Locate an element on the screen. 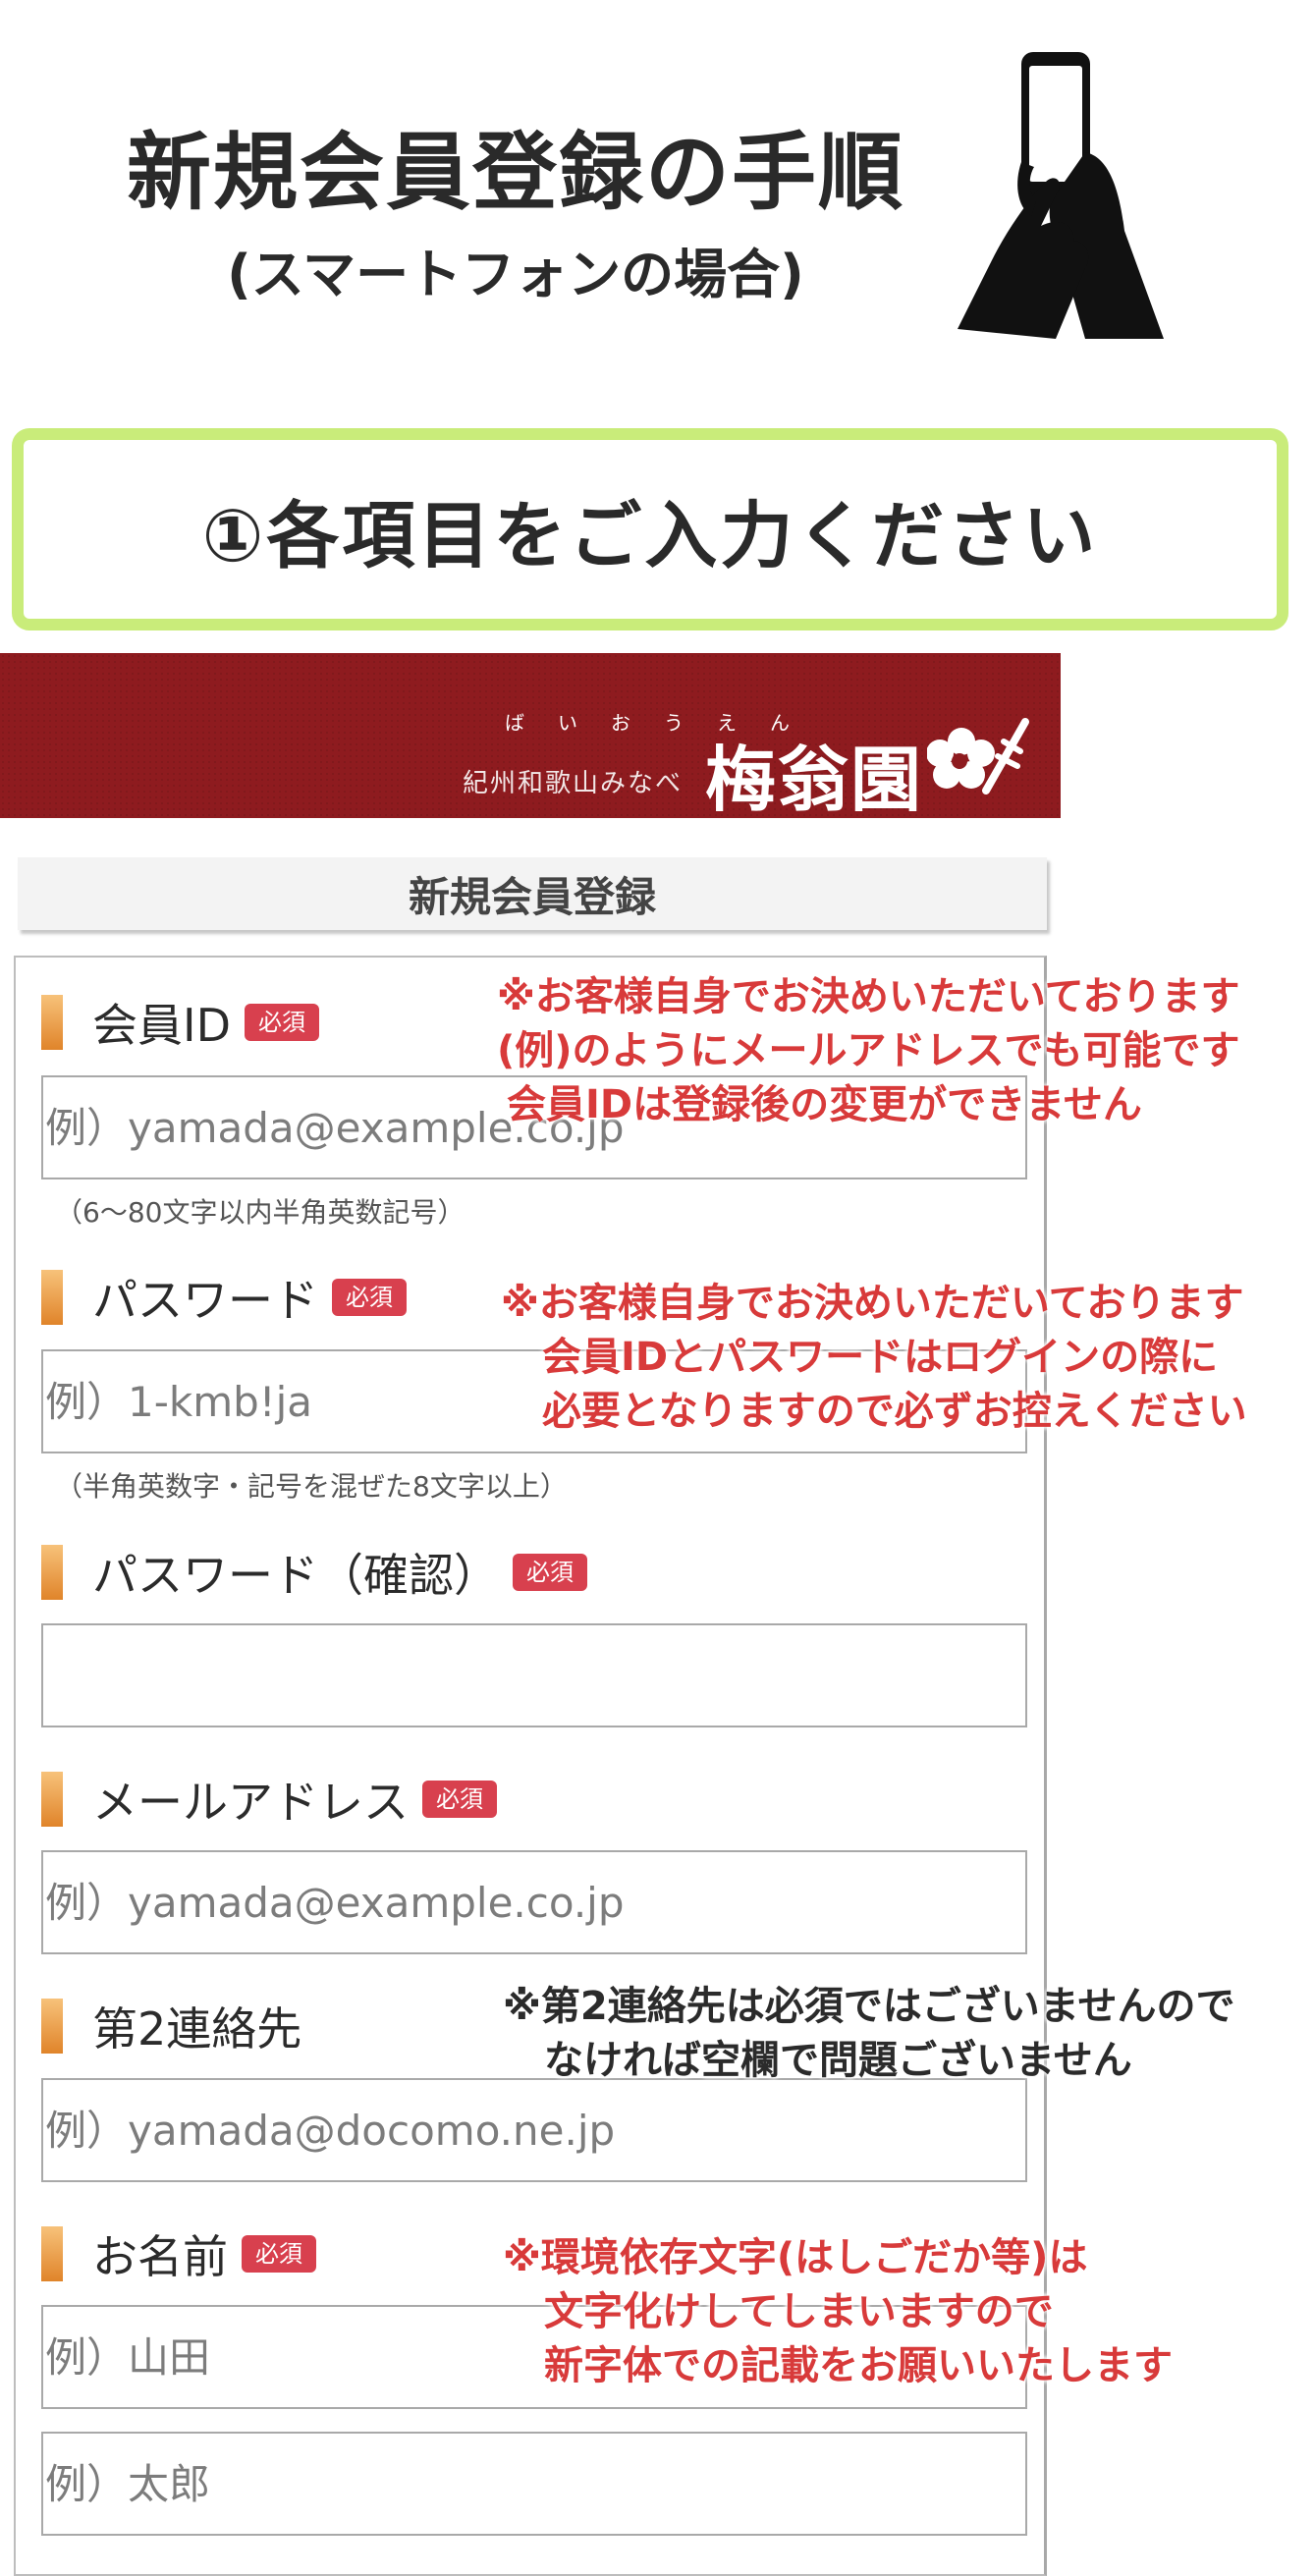 This screenshot has width=1314, height=2576. note-line: (例)のようにメールアドレスでも可能です is located at coordinates (868, 1051).